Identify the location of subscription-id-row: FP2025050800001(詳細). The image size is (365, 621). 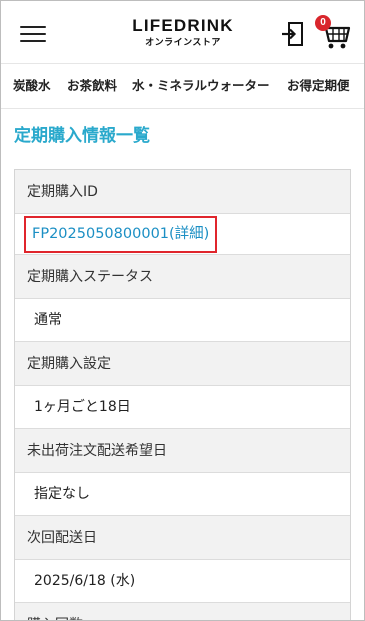
(182, 234).